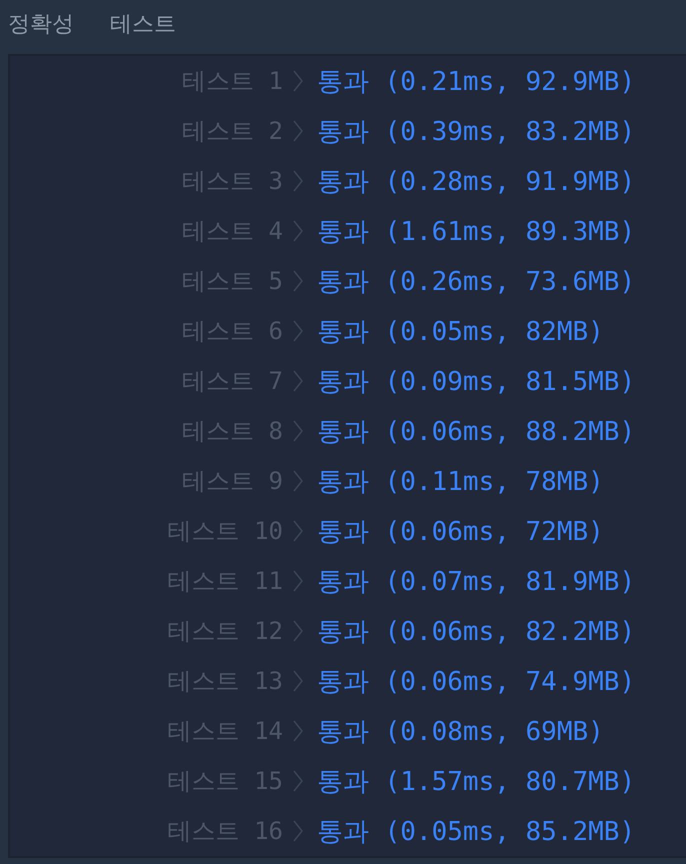  What do you see at coordinates (461, 332) in the screenshot?
I see `test-result: 통과 (0.05ms, 82MB)` at bounding box center [461, 332].